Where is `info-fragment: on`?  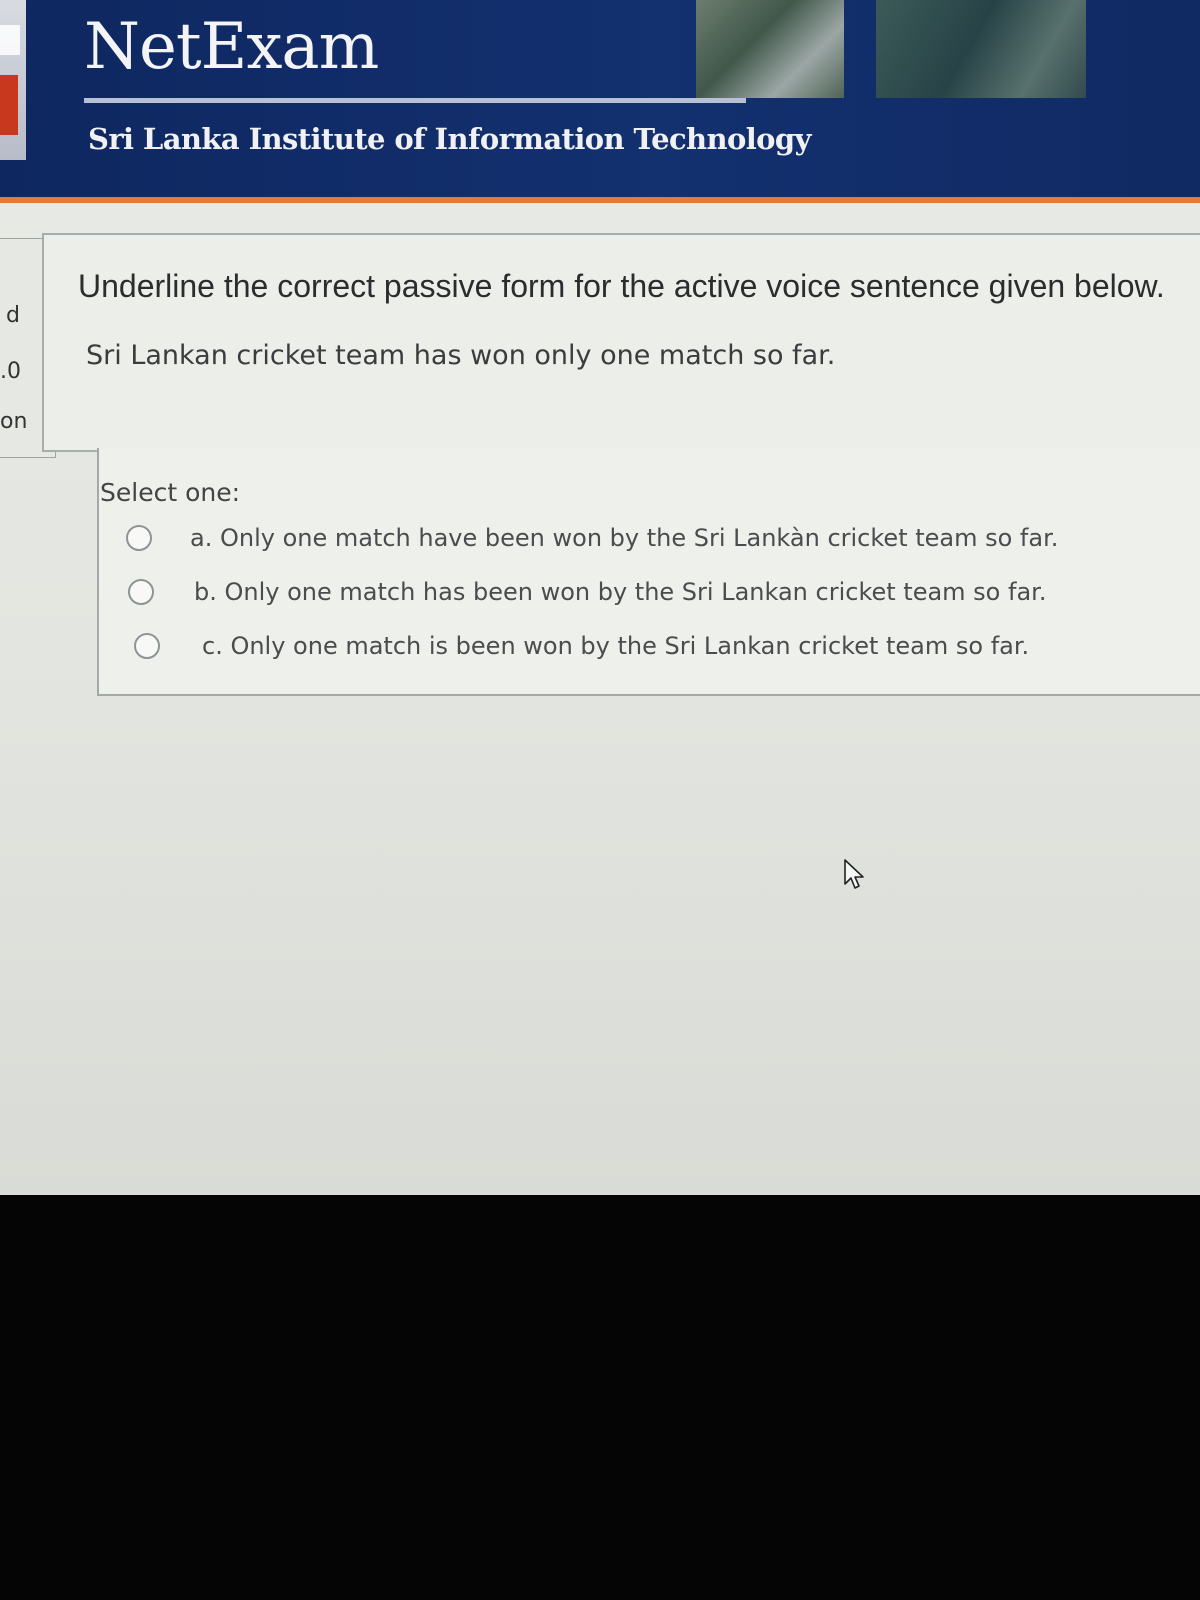 info-fragment: on is located at coordinates (14, 421).